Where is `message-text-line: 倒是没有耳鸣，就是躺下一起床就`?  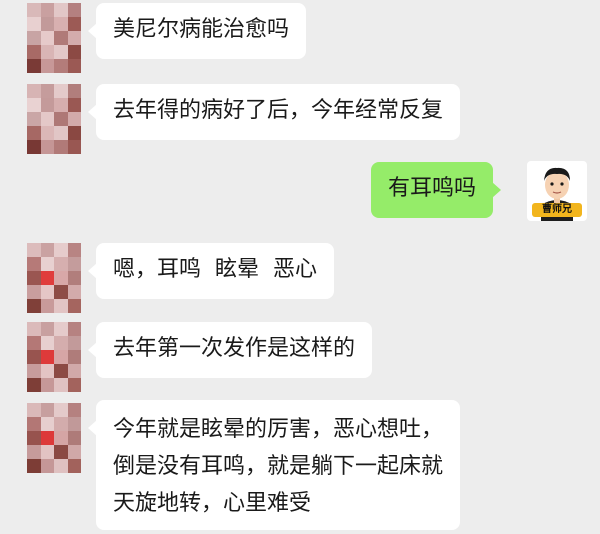
message-text-line: 倒是没有耳鸣，就是躺下一起床就 is located at coordinates (278, 466).